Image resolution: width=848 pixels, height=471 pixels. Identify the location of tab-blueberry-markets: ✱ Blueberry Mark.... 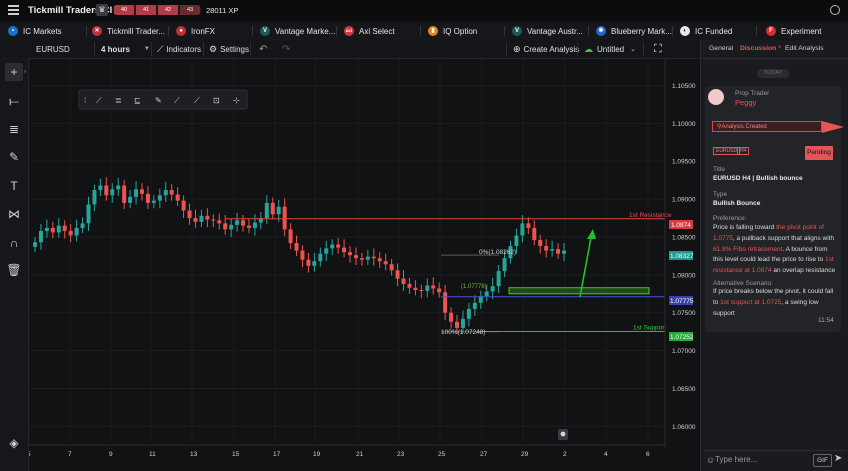
(634, 31).